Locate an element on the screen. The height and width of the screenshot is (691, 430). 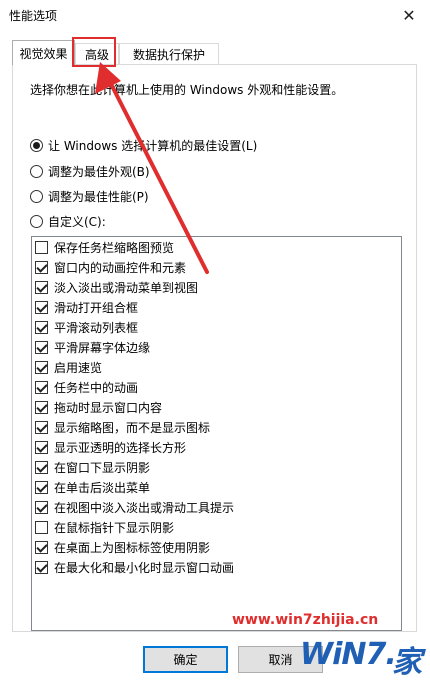
list-item: 平滑屏幕字体边缘 is located at coordinates (92, 347).